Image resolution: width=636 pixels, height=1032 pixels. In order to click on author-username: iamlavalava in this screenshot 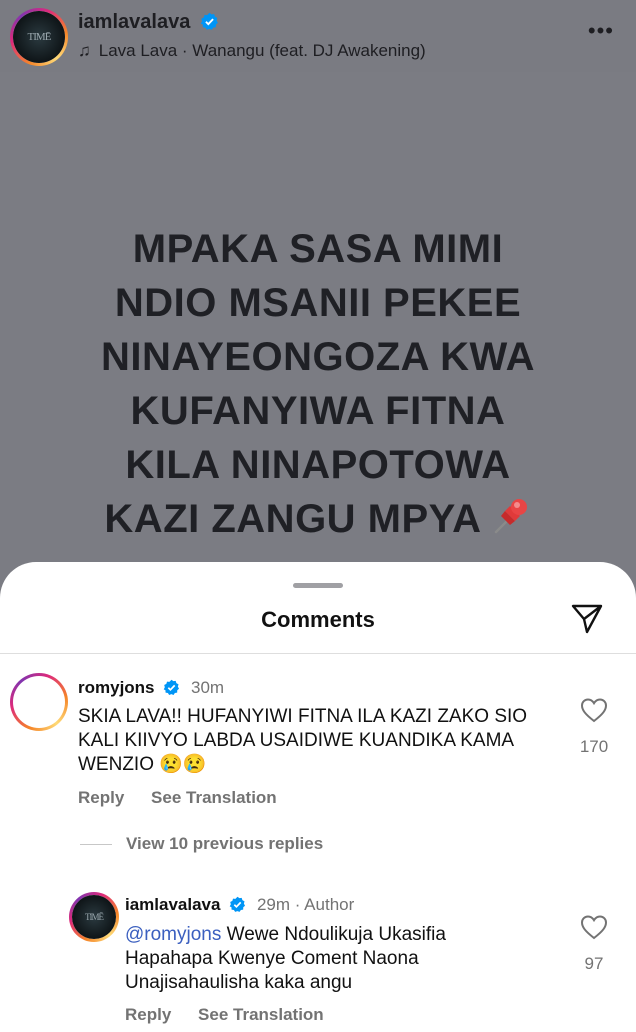, I will do `click(148, 22)`.